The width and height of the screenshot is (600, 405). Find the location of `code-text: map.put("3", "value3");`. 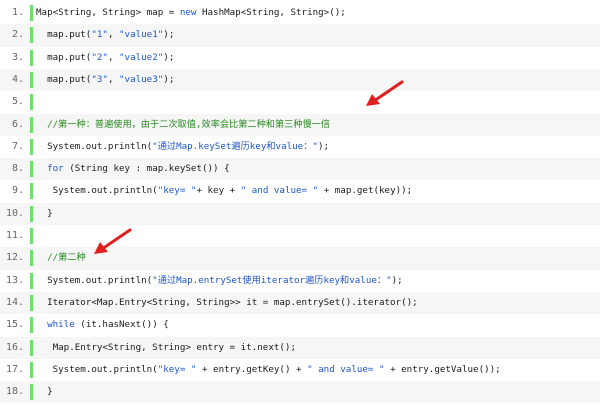

code-text: map.put("3", "value3"); is located at coordinates (105, 80).